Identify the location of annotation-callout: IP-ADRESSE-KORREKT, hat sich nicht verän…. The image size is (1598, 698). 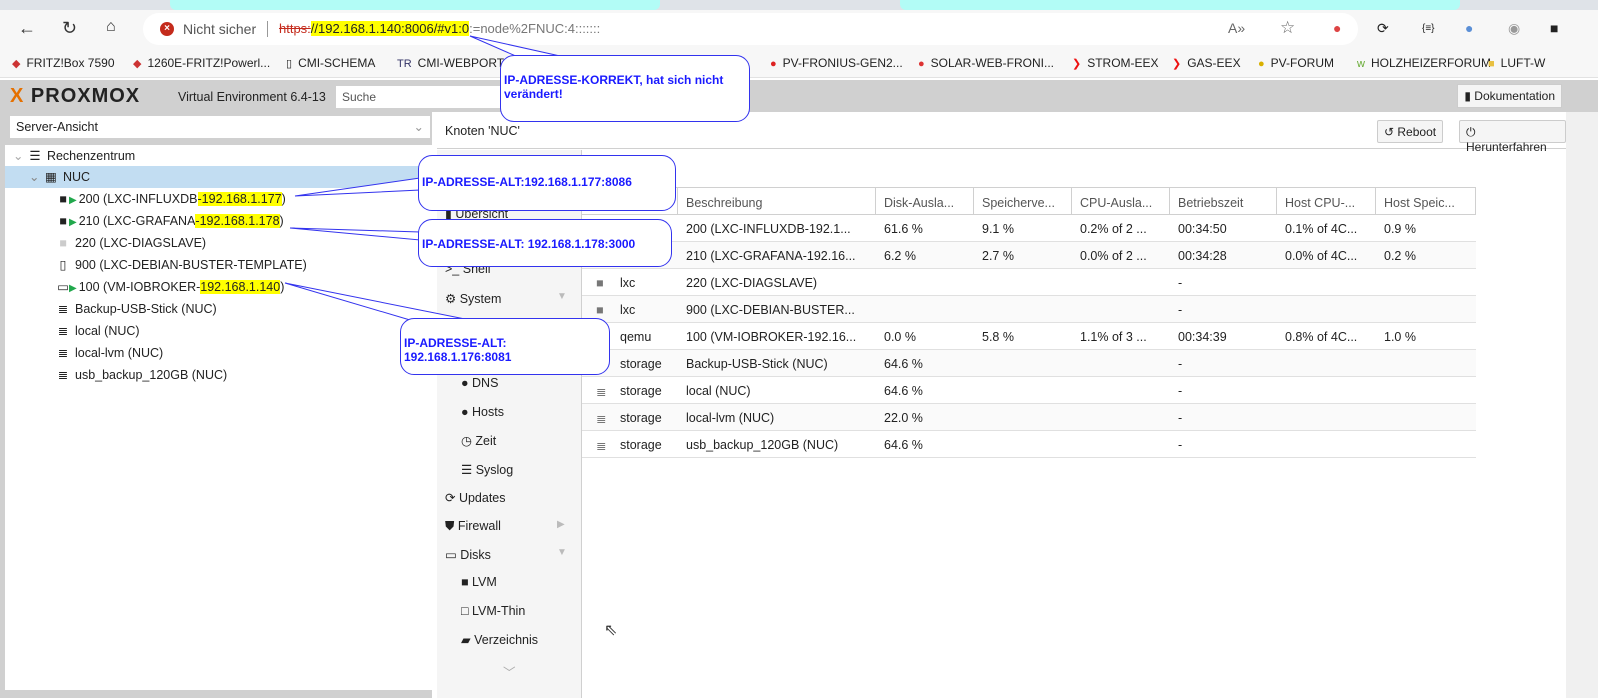
(625, 88).